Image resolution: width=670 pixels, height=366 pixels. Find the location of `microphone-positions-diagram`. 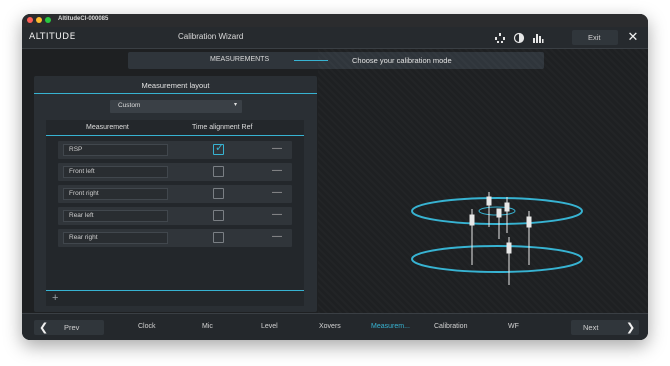

microphone-positions-diagram is located at coordinates (497, 238).